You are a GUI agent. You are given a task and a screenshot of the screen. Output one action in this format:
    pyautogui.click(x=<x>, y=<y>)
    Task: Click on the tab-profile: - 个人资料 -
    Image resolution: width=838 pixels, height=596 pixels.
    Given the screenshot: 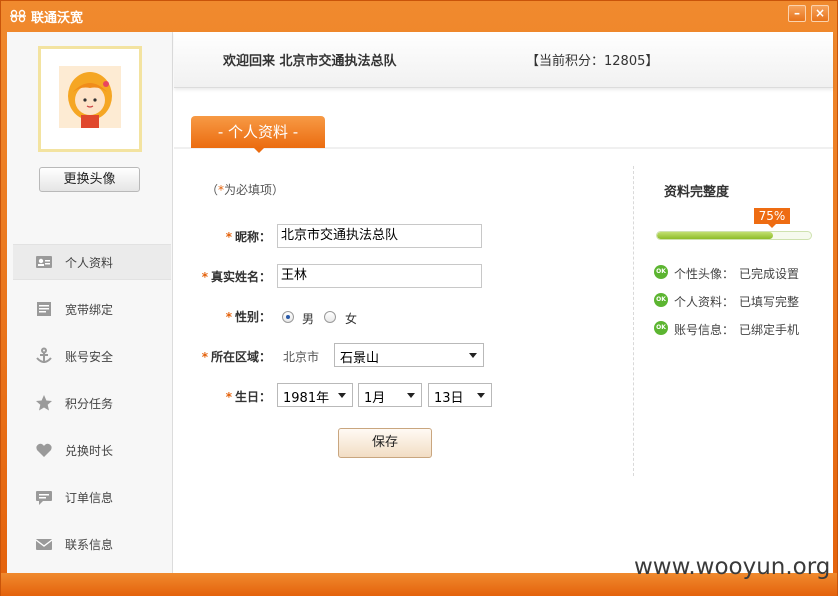 What is the action you would take?
    pyautogui.click(x=258, y=132)
    